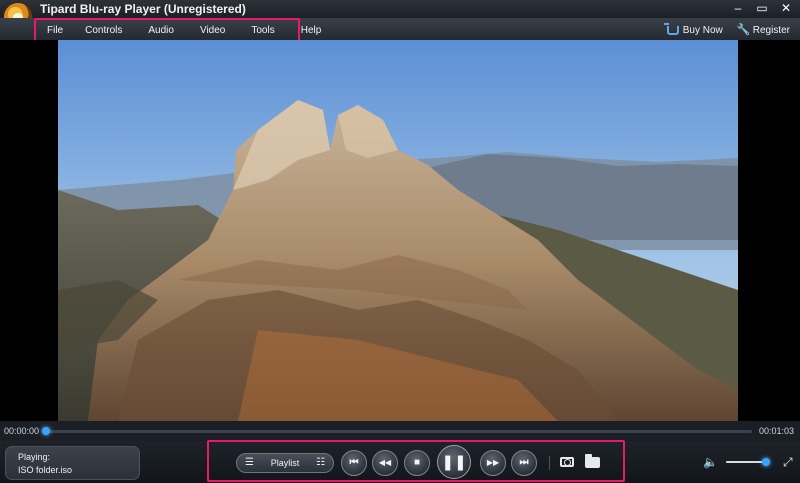  I want to click on volume-slider, so click(748, 462).